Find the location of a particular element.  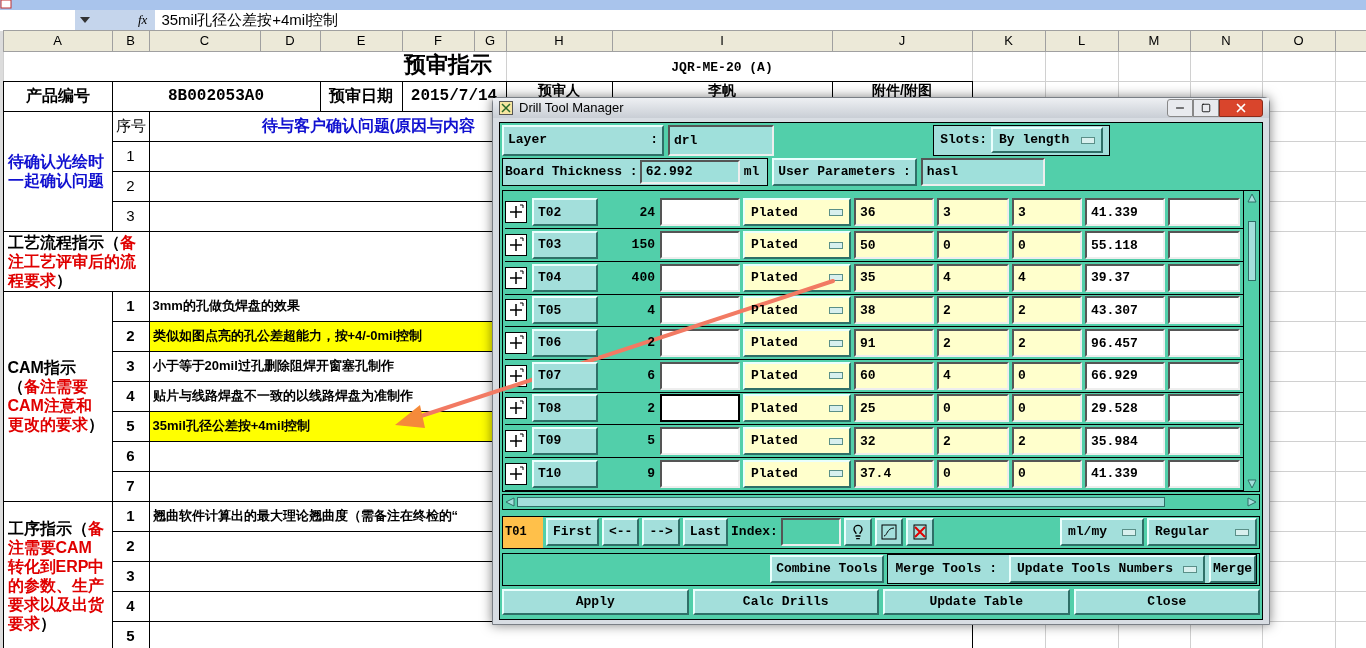

navigation-button: --> is located at coordinates (661, 532).